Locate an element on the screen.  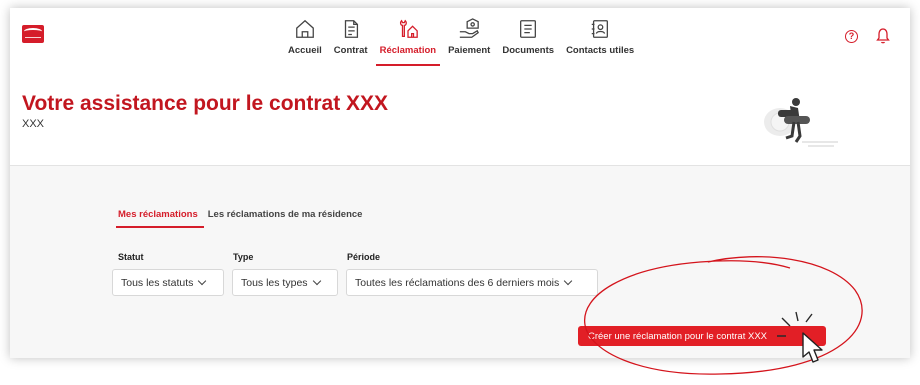
nav-label: Paiement is located at coordinates (469, 50).